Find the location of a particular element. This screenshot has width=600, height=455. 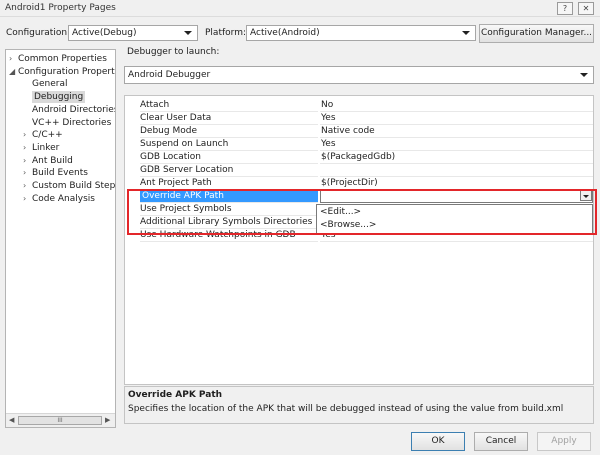

property-name: Suspend on Launch is located at coordinates (229, 144).